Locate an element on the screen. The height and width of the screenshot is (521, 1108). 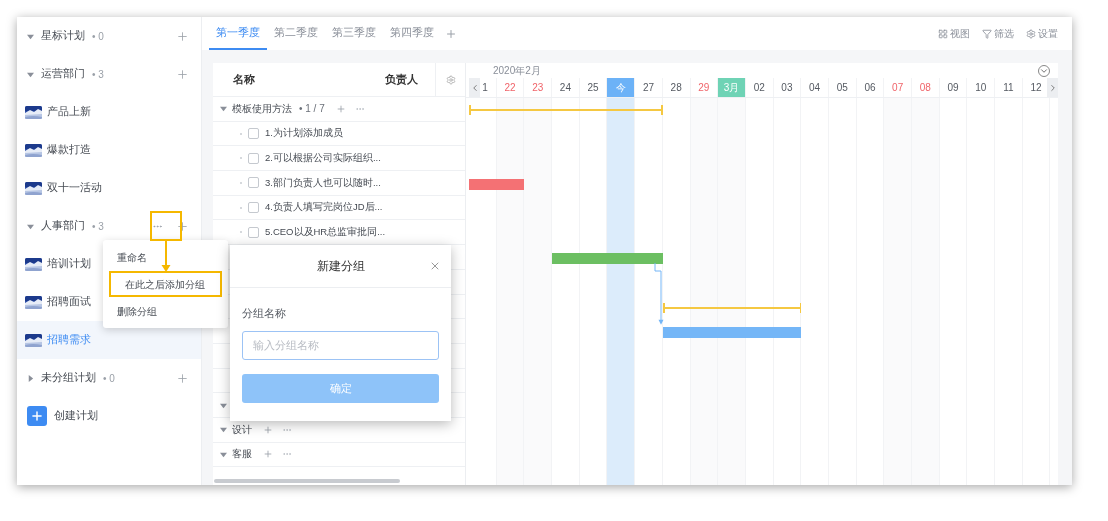
date-cell: 24 is located at coordinates (566, 87).